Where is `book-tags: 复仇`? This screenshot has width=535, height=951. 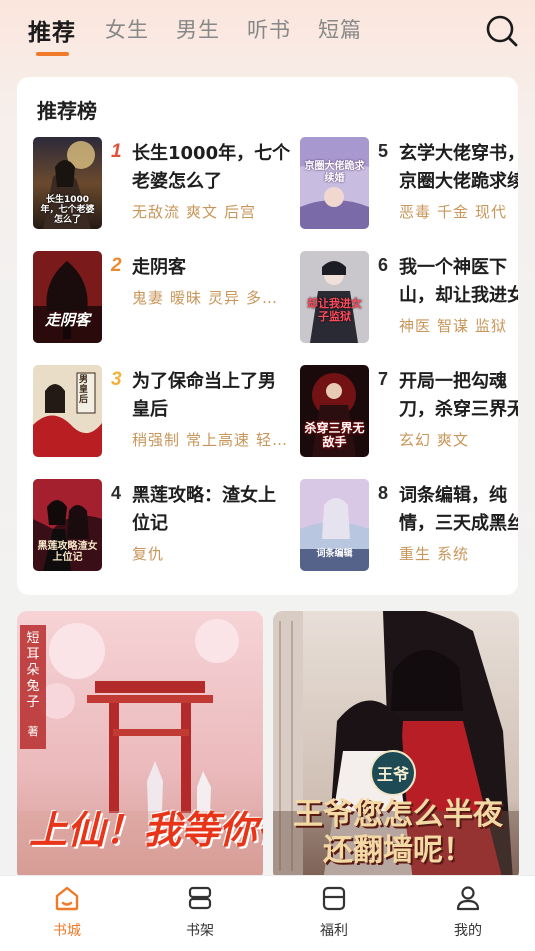 book-tags: 复仇 is located at coordinates (212, 553).